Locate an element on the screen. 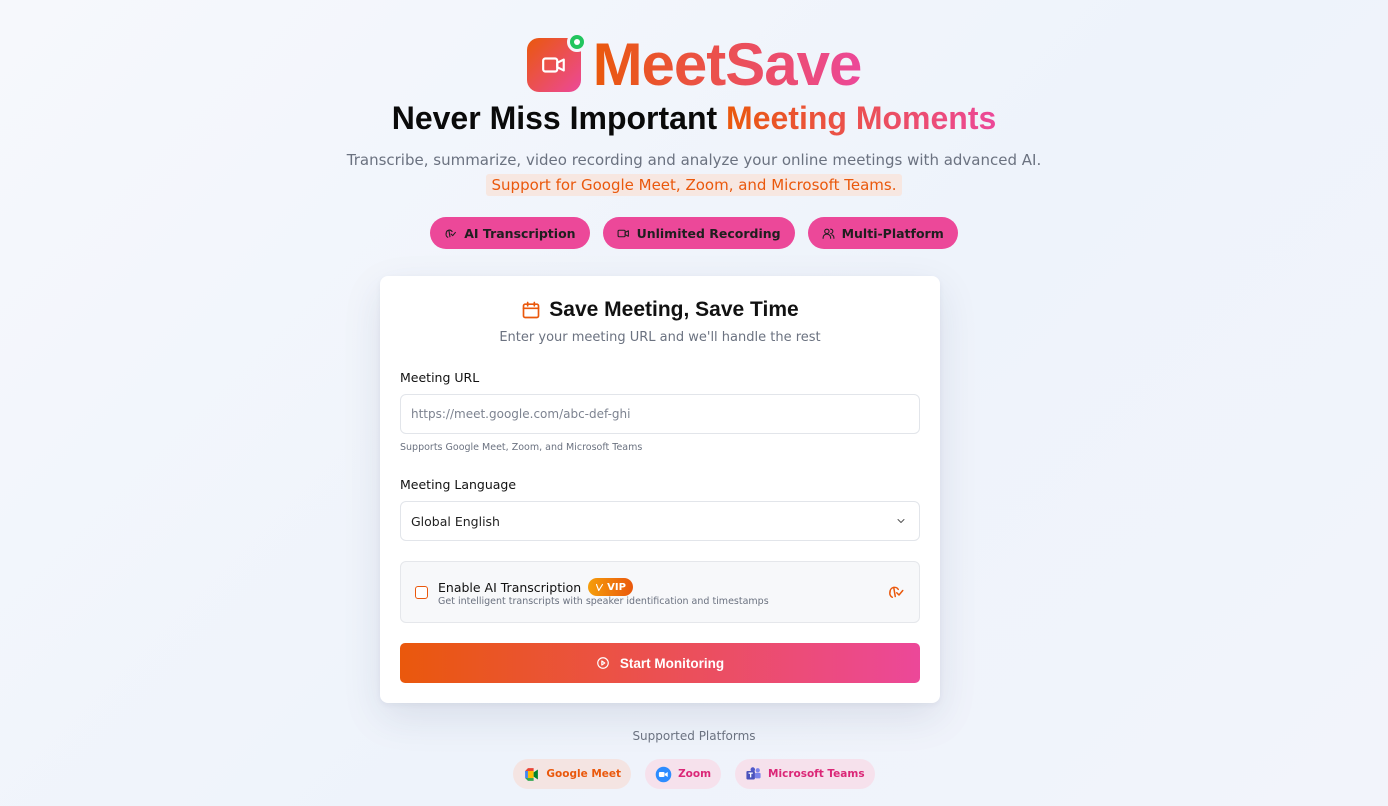 The image size is (1388, 806). hero-headline: Never Miss Important Meeting Moments is located at coordinates (694, 118).